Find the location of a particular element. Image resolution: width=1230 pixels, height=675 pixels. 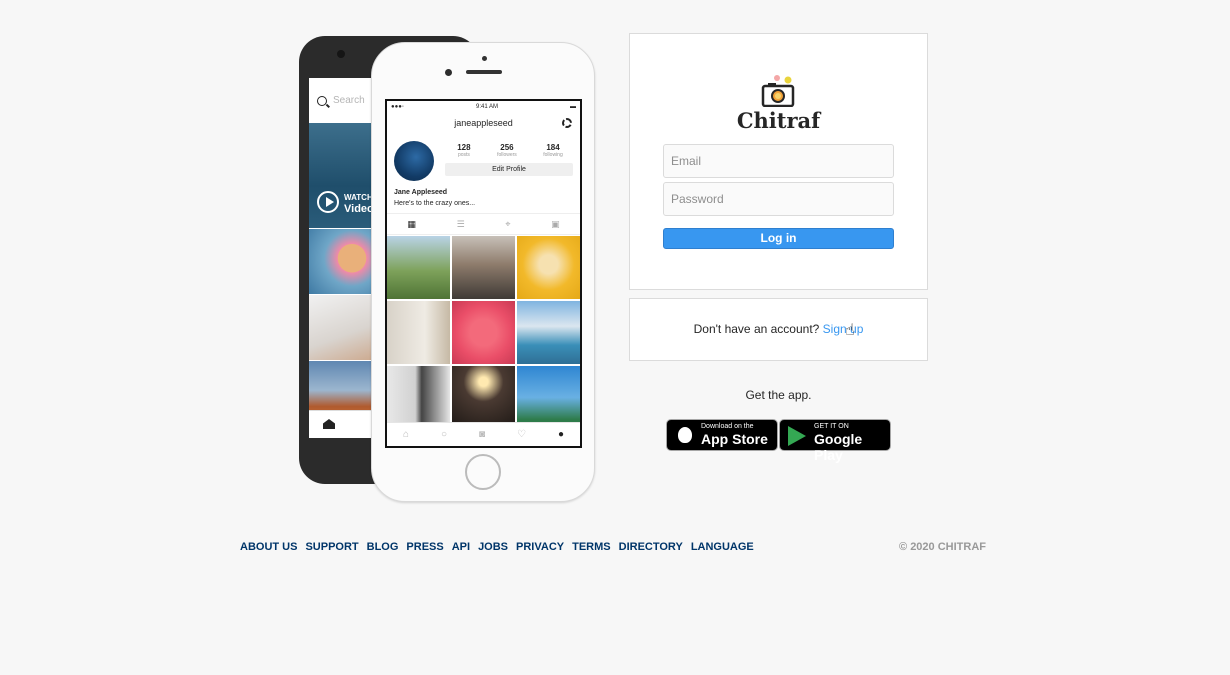

avatar is located at coordinates (414, 161).